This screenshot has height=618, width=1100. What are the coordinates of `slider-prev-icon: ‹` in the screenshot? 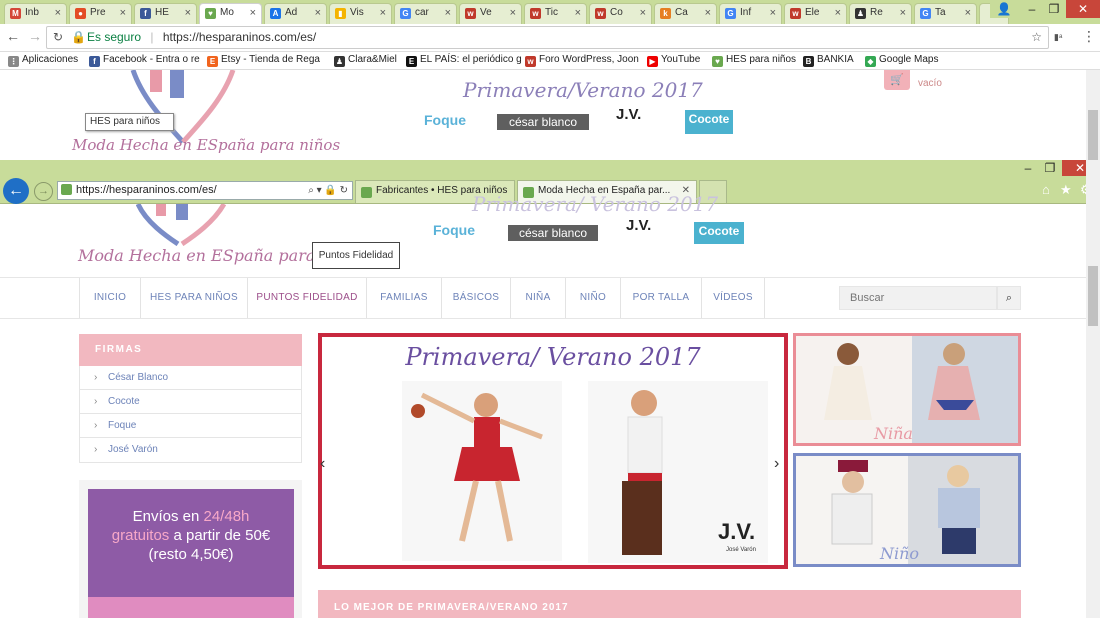 It's located at (322, 464).